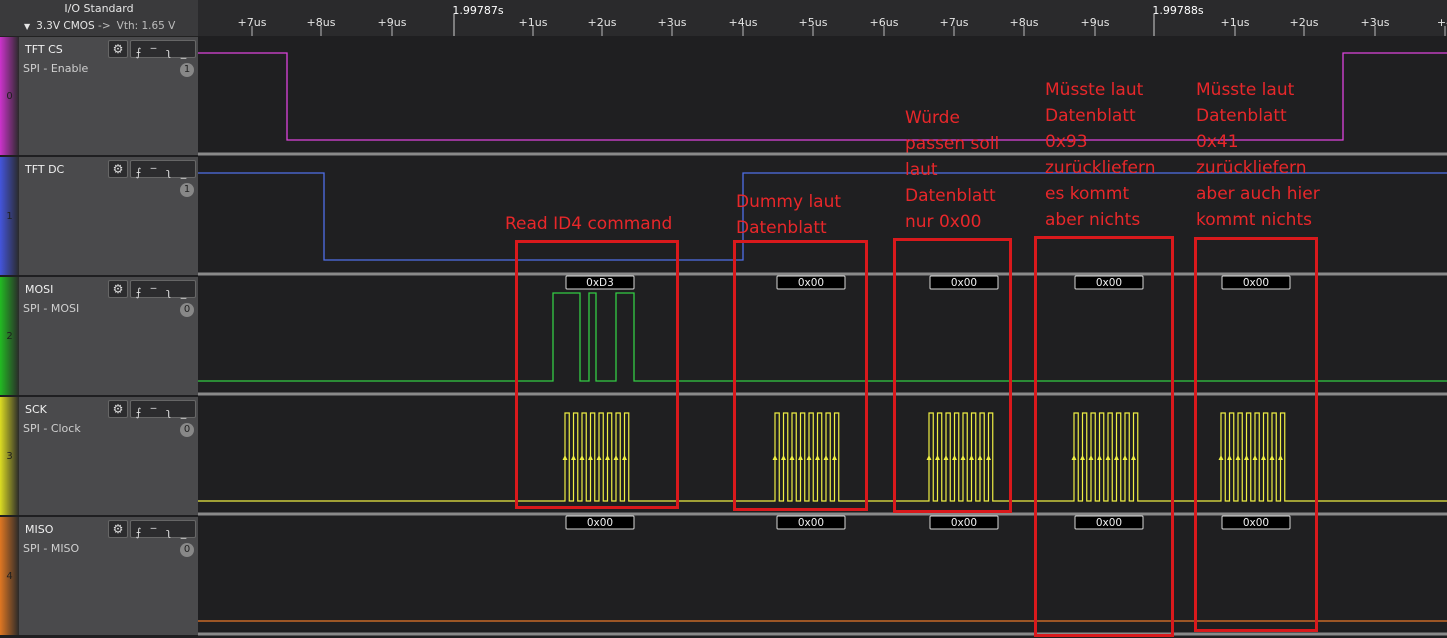  Describe the element at coordinates (99, 576) in the screenshot. I see `channel-4: 4 MISO SPI - MISO ⚙ ⨍ ‾ ʅ _ 0` at that location.